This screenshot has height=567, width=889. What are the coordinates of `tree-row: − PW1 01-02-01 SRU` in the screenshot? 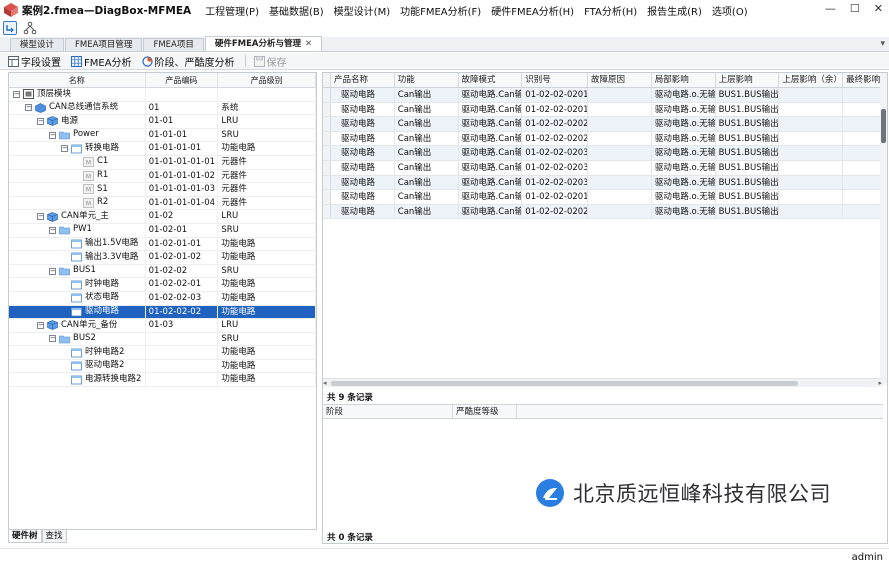 It's located at (162, 230).